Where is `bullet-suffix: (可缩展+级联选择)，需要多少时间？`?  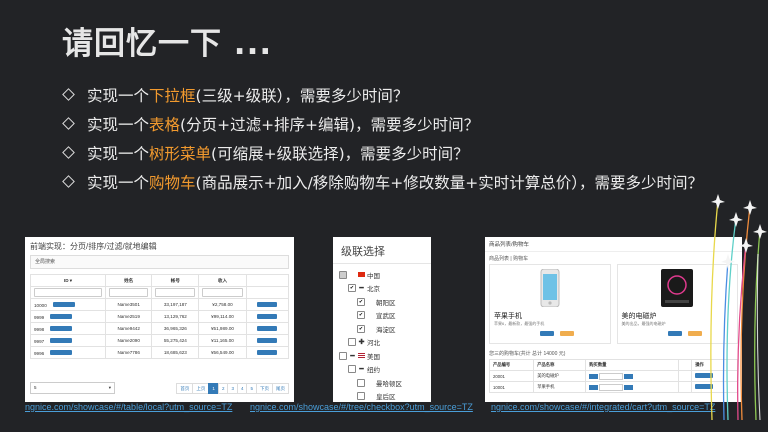 bullet-suffix: (可缩展+级联选择)，需要多少时间？ is located at coordinates (340, 153).